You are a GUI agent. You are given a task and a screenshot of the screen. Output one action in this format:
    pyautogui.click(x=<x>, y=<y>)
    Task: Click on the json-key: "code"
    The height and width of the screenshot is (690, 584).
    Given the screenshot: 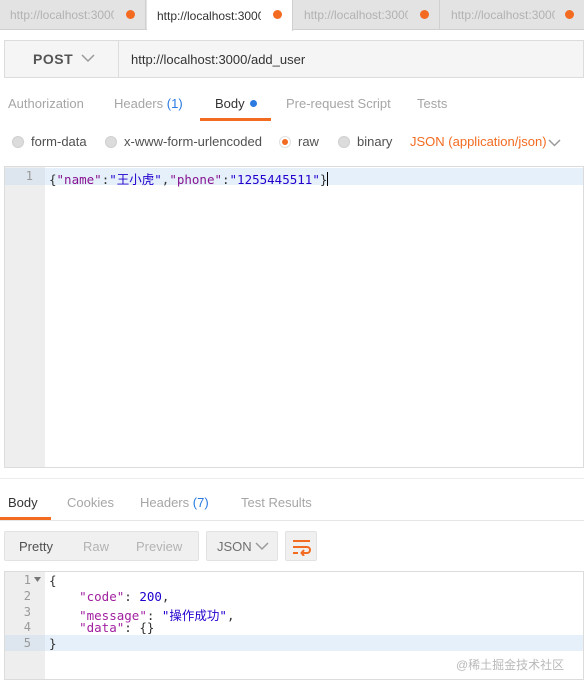 What is the action you would take?
    pyautogui.click(x=102, y=596)
    